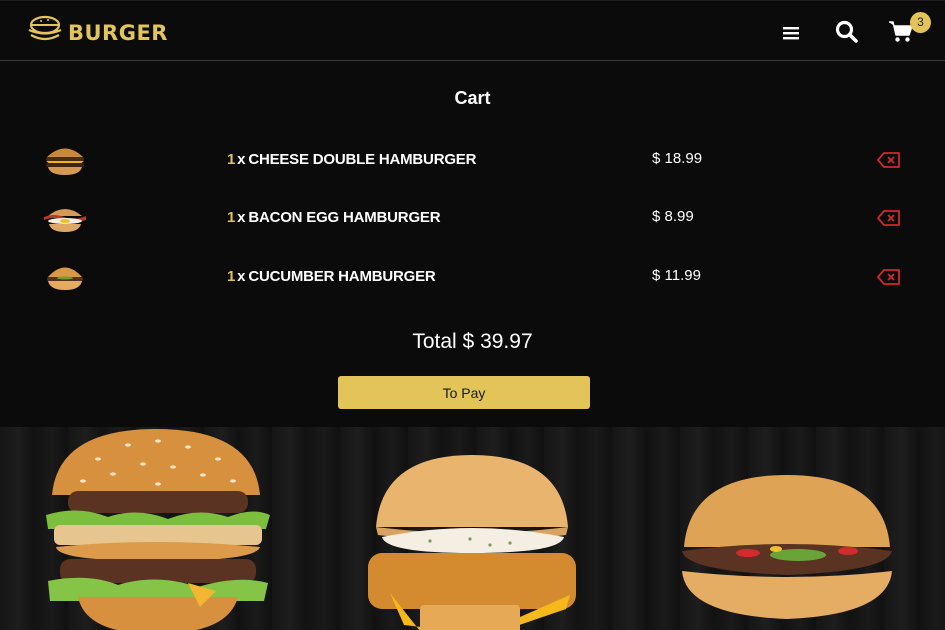  What do you see at coordinates (673, 216) in the screenshot?
I see `cart-item-price: $ 8.99` at bounding box center [673, 216].